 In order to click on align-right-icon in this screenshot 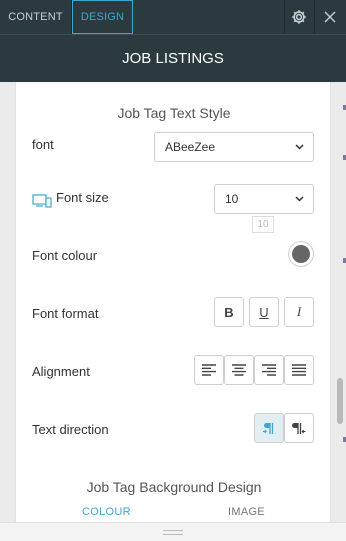, I will do `click(269, 370)`.